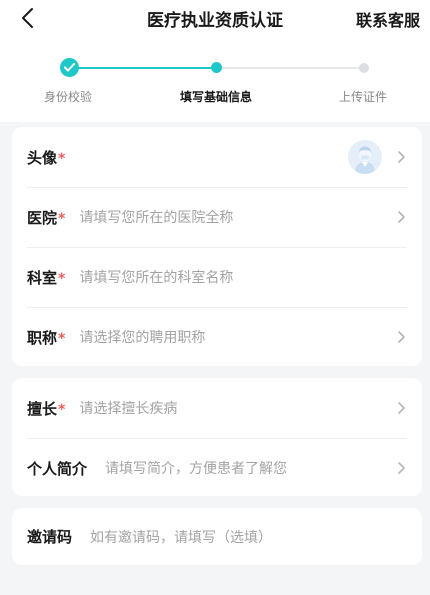 This screenshot has height=595, width=430. Describe the element at coordinates (46, 408) in the screenshot. I see `specialty-label: 擅长*` at that location.